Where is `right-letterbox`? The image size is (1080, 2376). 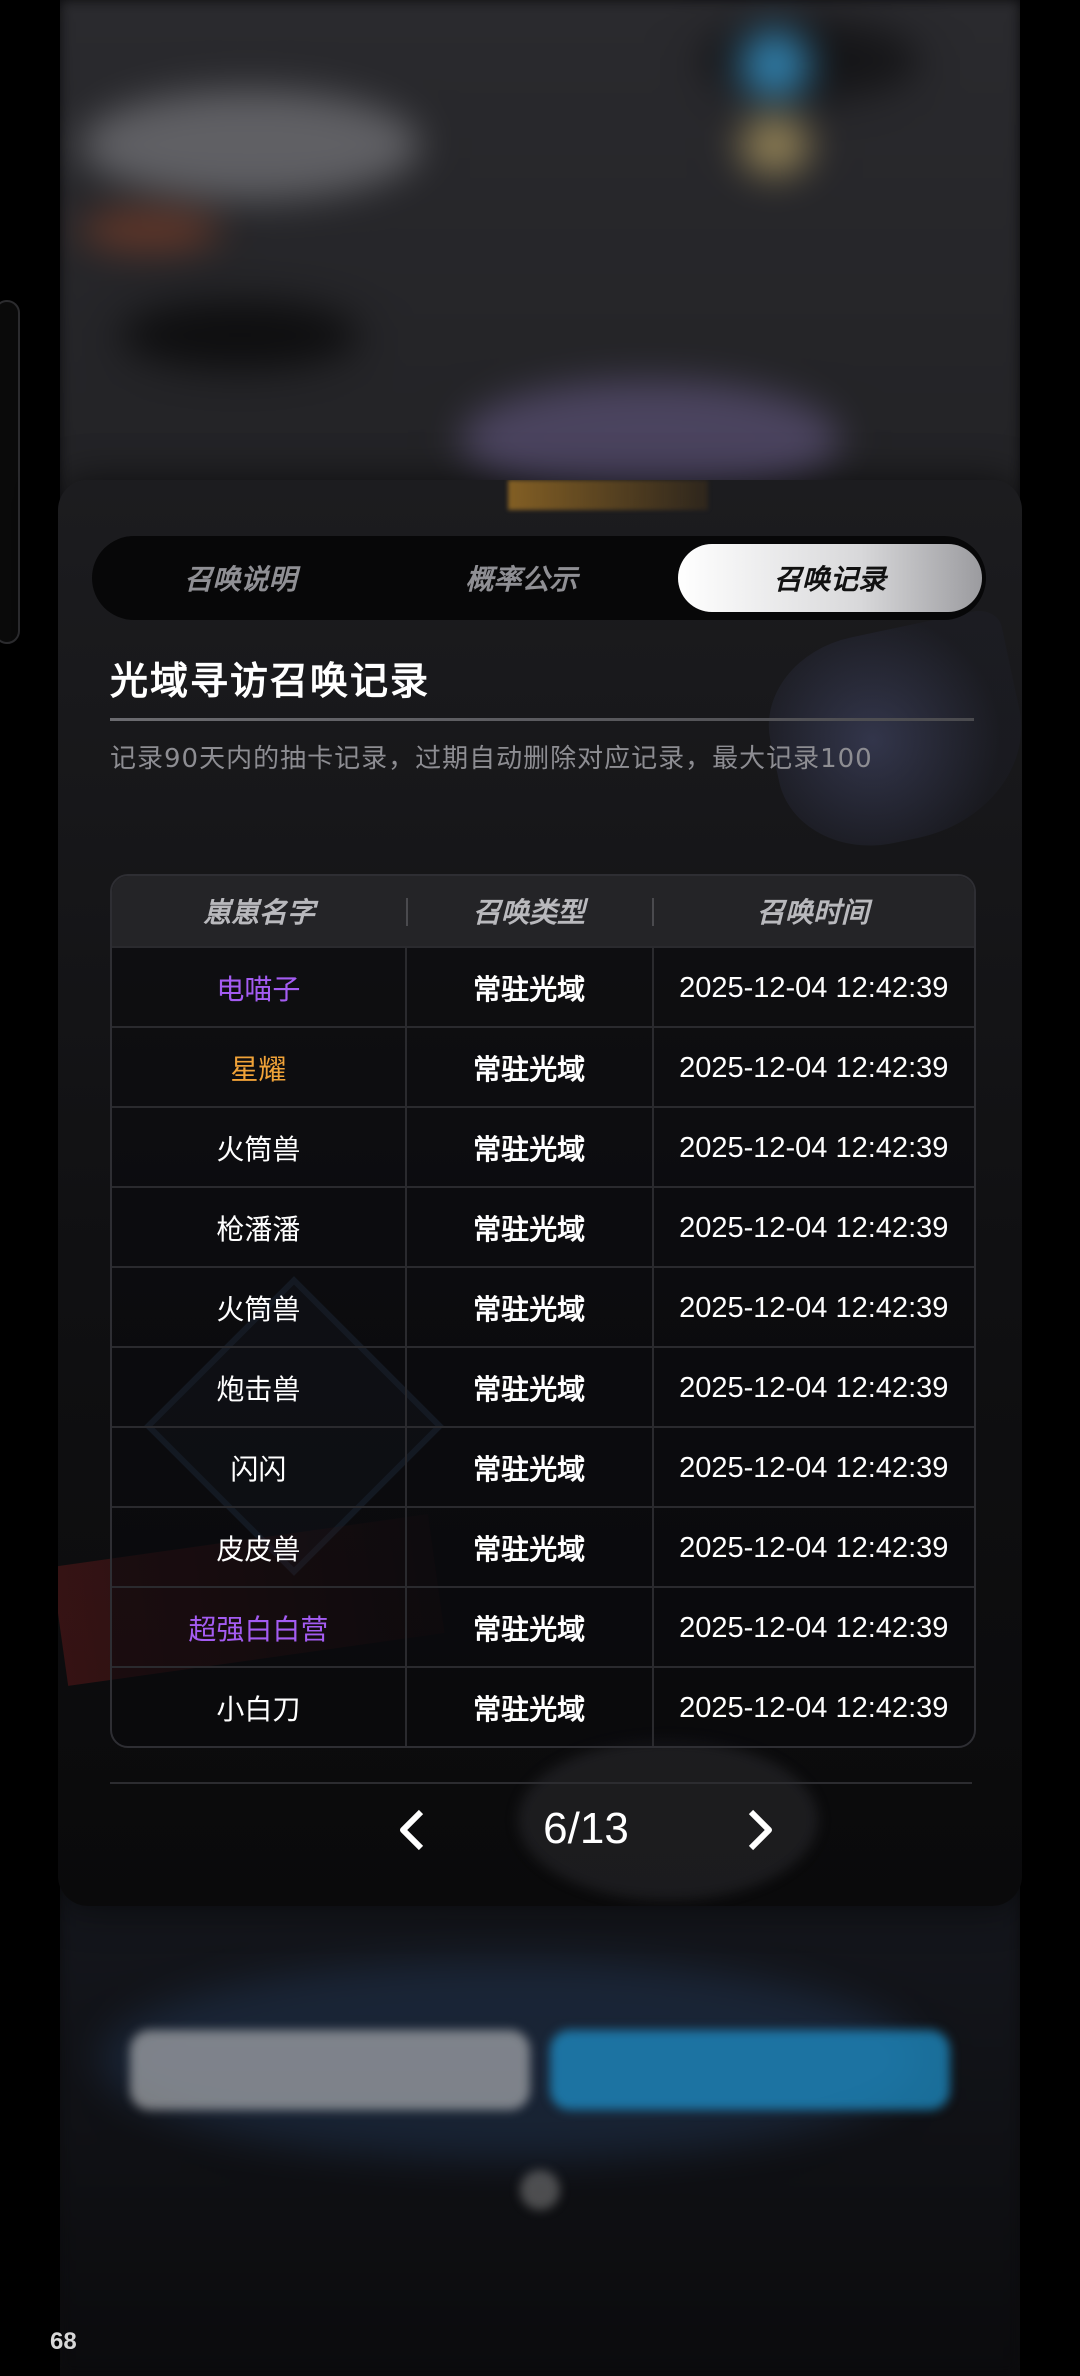
right-letterbox is located at coordinates (1050, 1188).